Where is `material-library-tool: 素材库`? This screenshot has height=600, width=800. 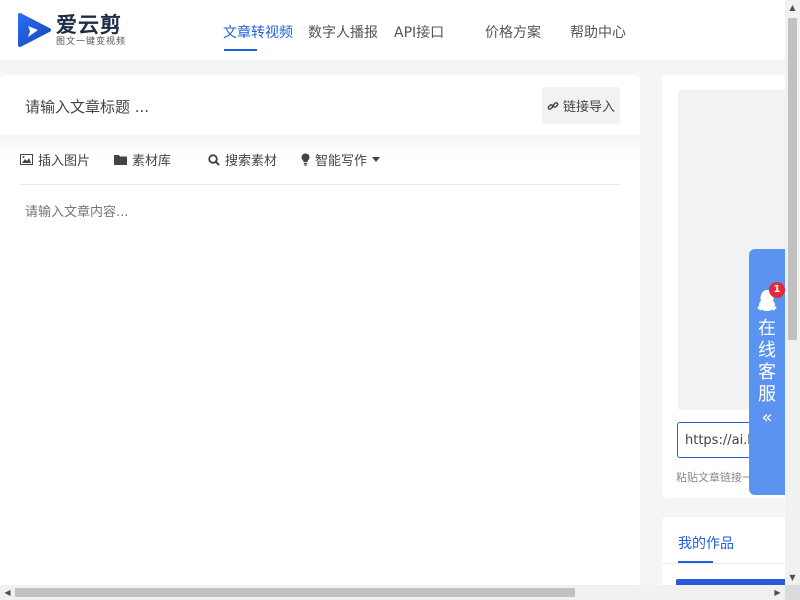
material-library-tool: 素材库 is located at coordinates (142, 159).